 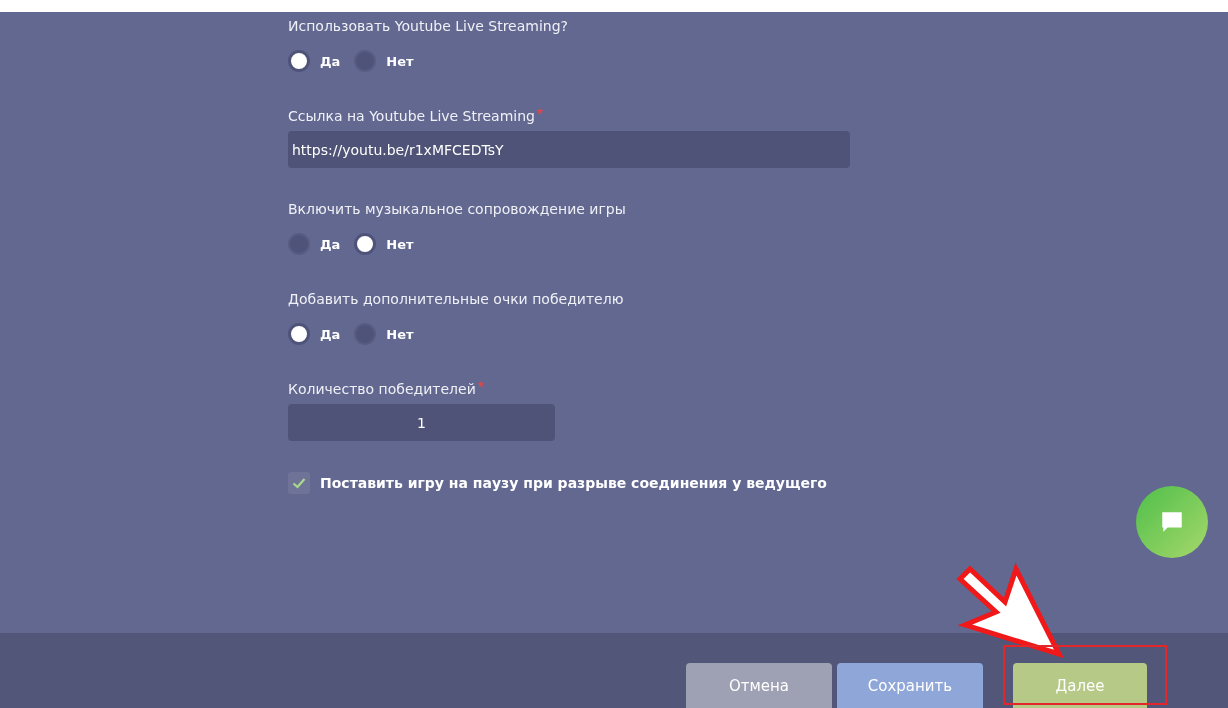 What do you see at coordinates (1080, 685) in the screenshot?
I see `next-button: Далее` at bounding box center [1080, 685].